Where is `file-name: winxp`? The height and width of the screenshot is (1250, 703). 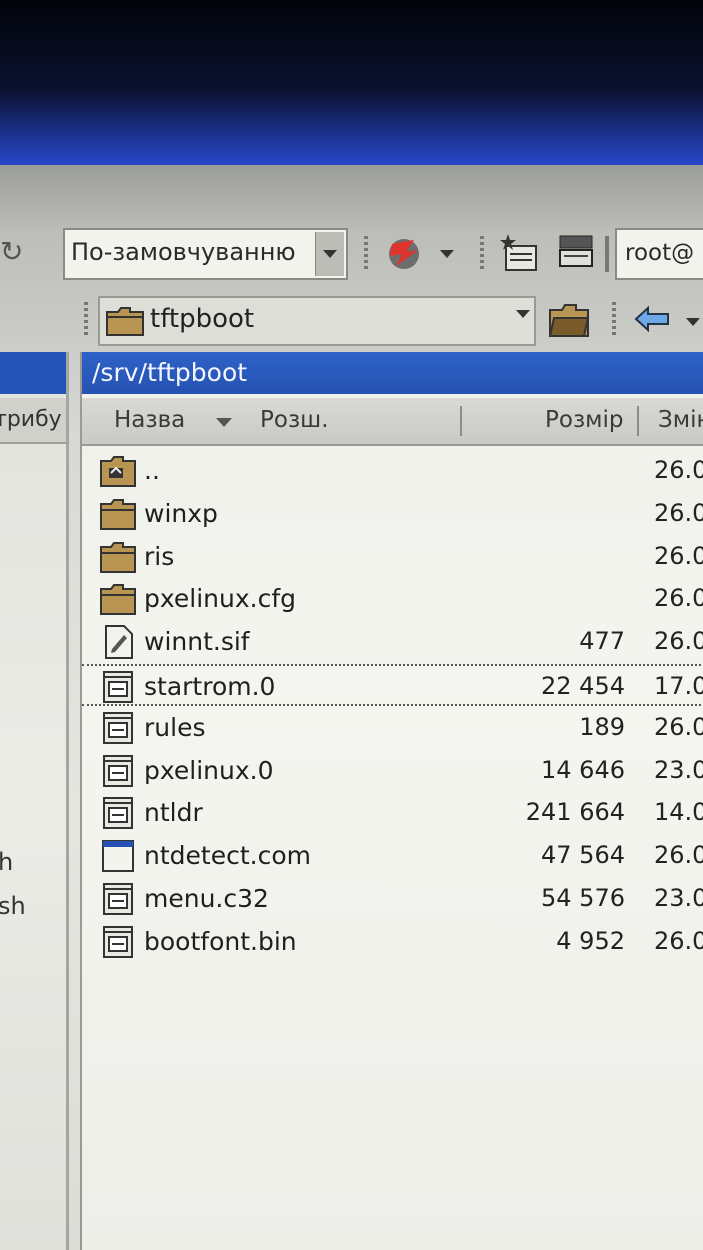
file-name: winxp is located at coordinates (181, 513).